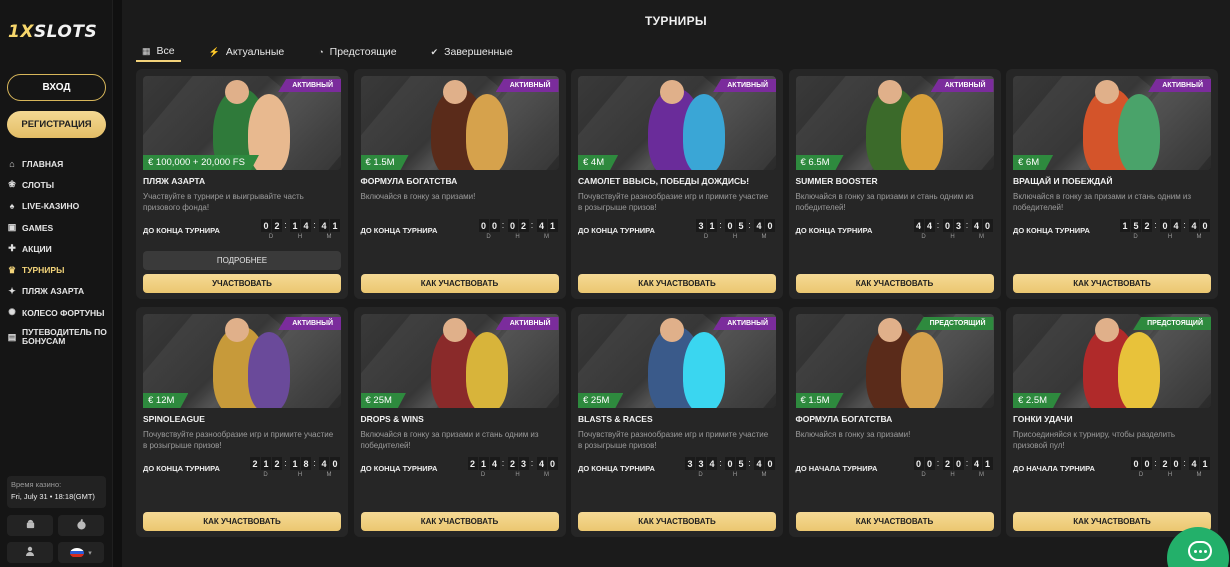 The width and height of the screenshot is (1230, 567). I want to click on tournament-tabs: ▦ Все ⚡ Актуальные ◔ Предстоящие ✔ Завершенные, so click(338, 52).